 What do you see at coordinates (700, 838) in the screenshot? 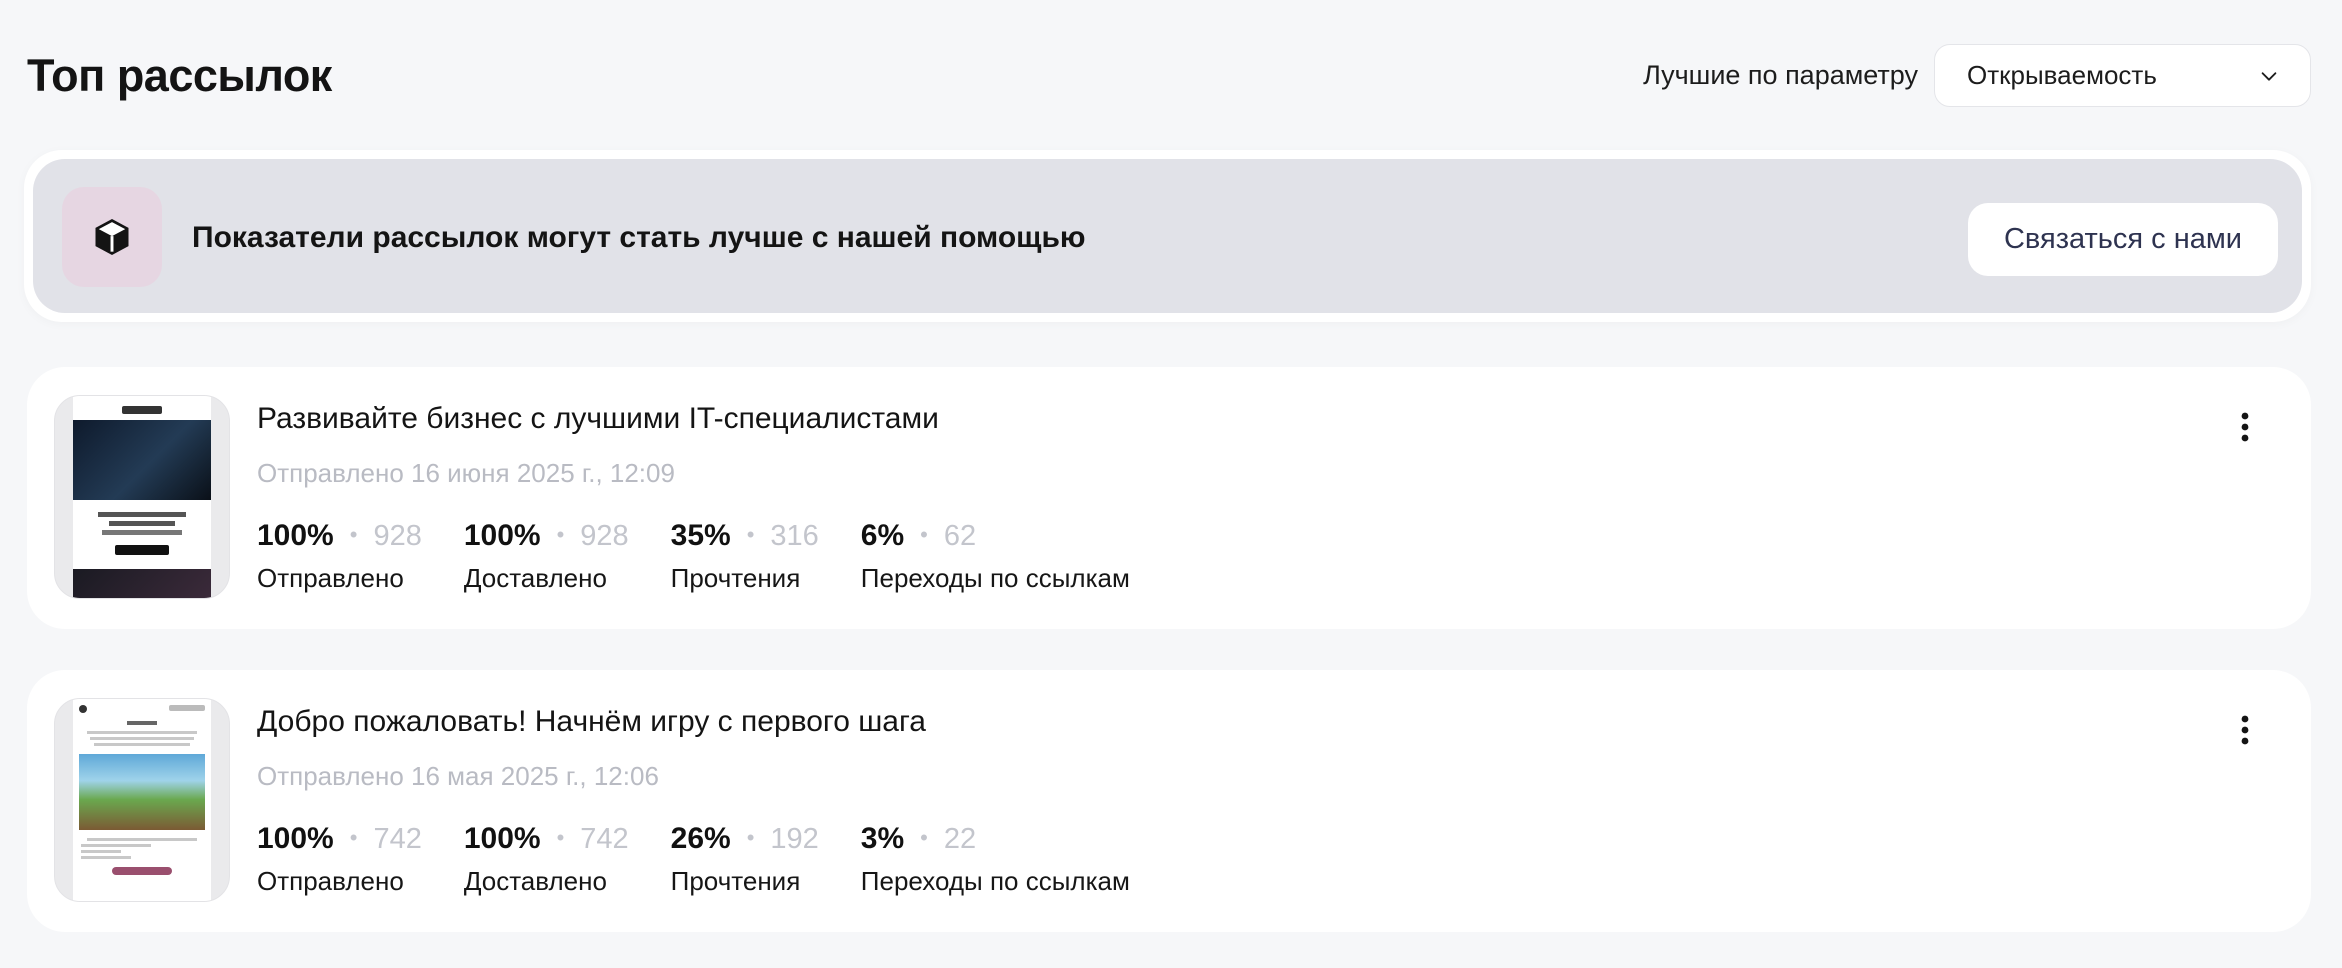
I see `metric-percent: 26%` at bounding box center [700, 838].